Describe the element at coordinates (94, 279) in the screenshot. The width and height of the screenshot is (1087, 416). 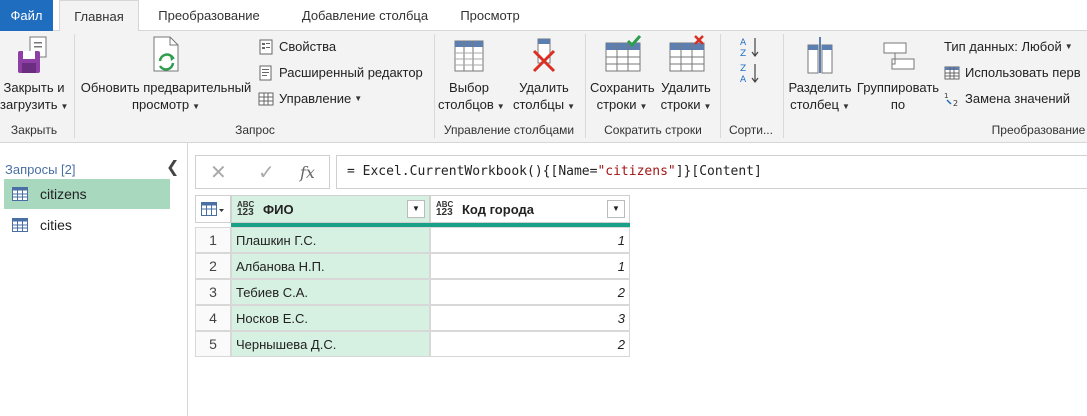
I see `queries-panel: Запросы [2] ❮ citizens cities` at that location.